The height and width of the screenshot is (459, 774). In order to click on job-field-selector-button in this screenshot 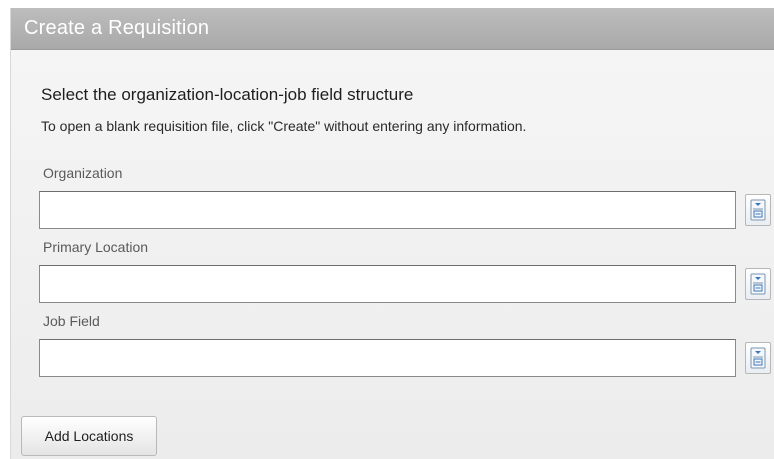, I will do `click(758, 358)`.